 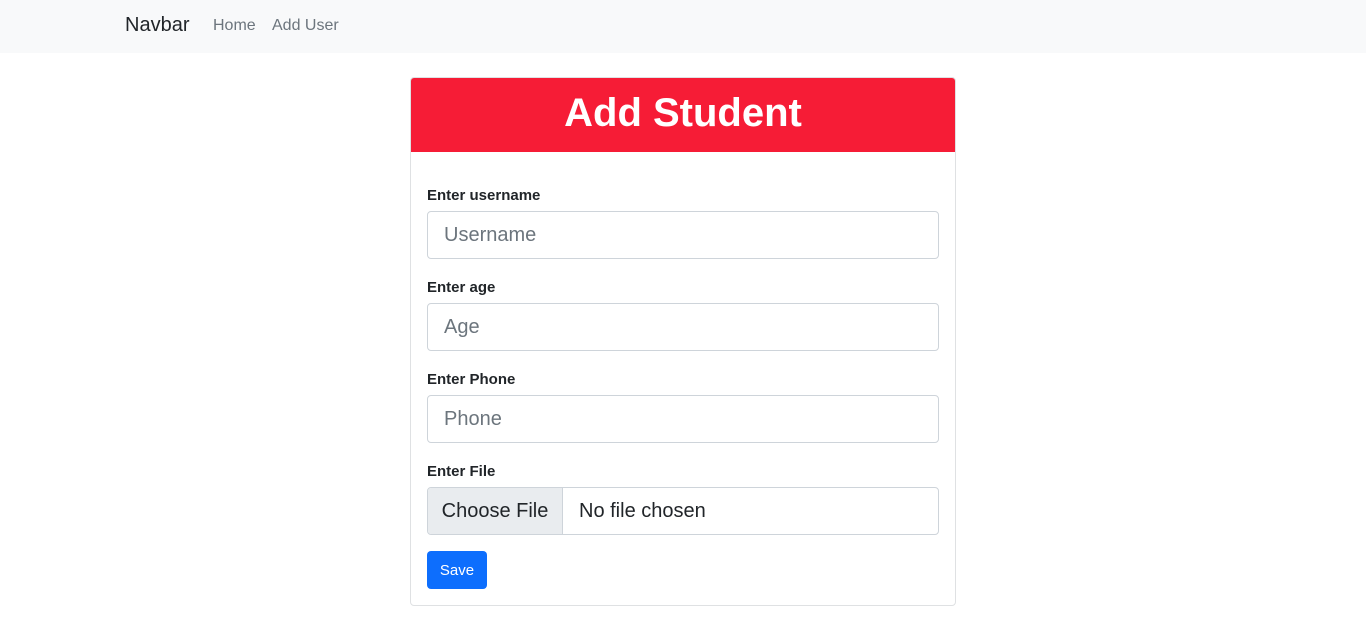 What do you see at coordinates (683, 26) in the screenshot?
I see `navbar: Navbar Home Add User` at bounding box center [683, 26].